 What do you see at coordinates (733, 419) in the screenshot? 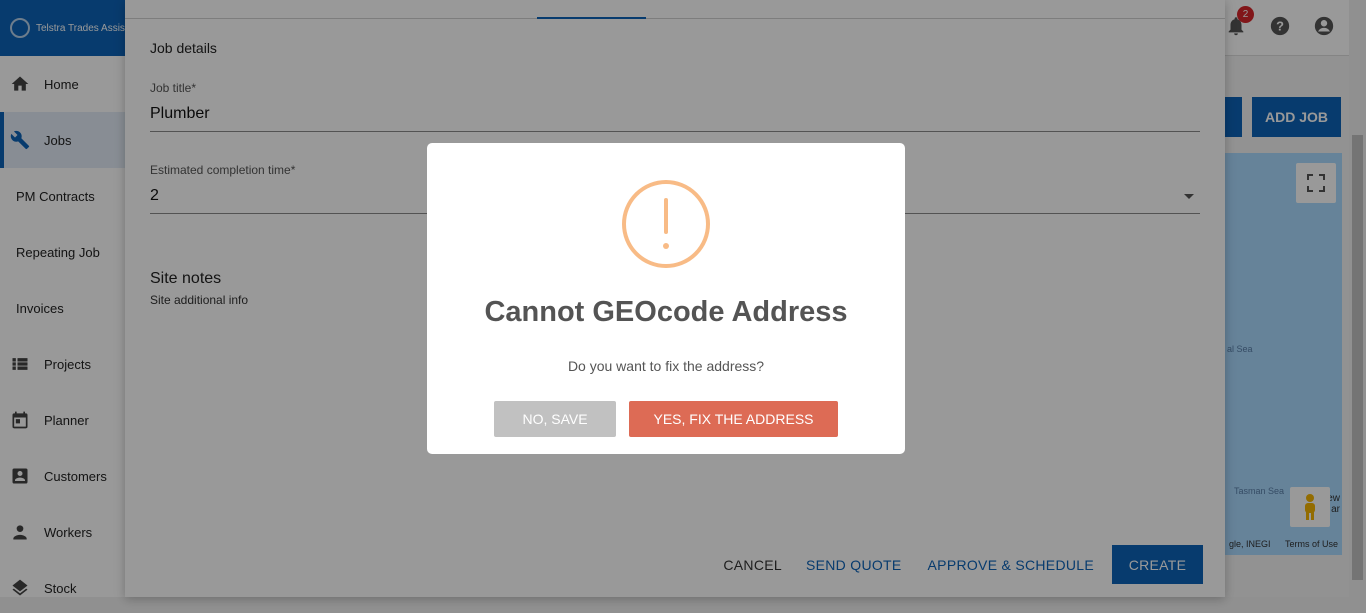
I see `fix-address-button: YES, FIX THE ADDRESS` at bounding box center [733, 419].